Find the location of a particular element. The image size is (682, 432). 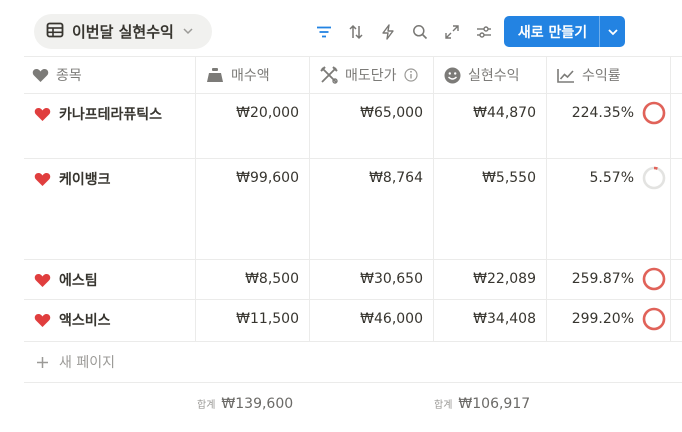

toolbar: 이번달 실현수익 새로 만들기 is located at coordinates (341, 28).